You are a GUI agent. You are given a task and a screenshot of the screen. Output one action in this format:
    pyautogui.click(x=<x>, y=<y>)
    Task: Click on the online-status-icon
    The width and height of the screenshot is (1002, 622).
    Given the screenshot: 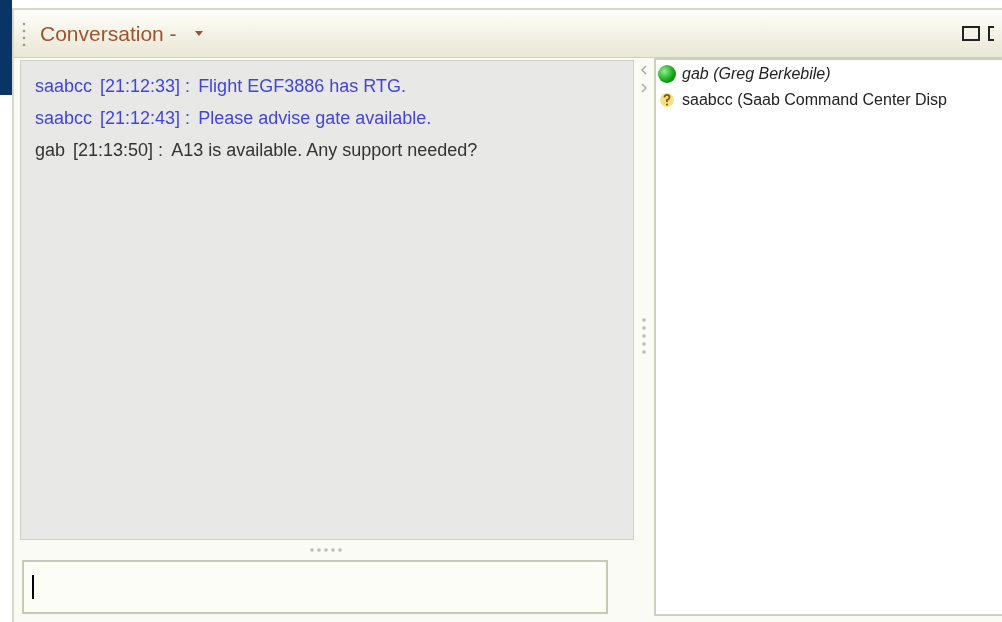 What is the action you would take?
    pyautogui.click(x=667, y=74)
    